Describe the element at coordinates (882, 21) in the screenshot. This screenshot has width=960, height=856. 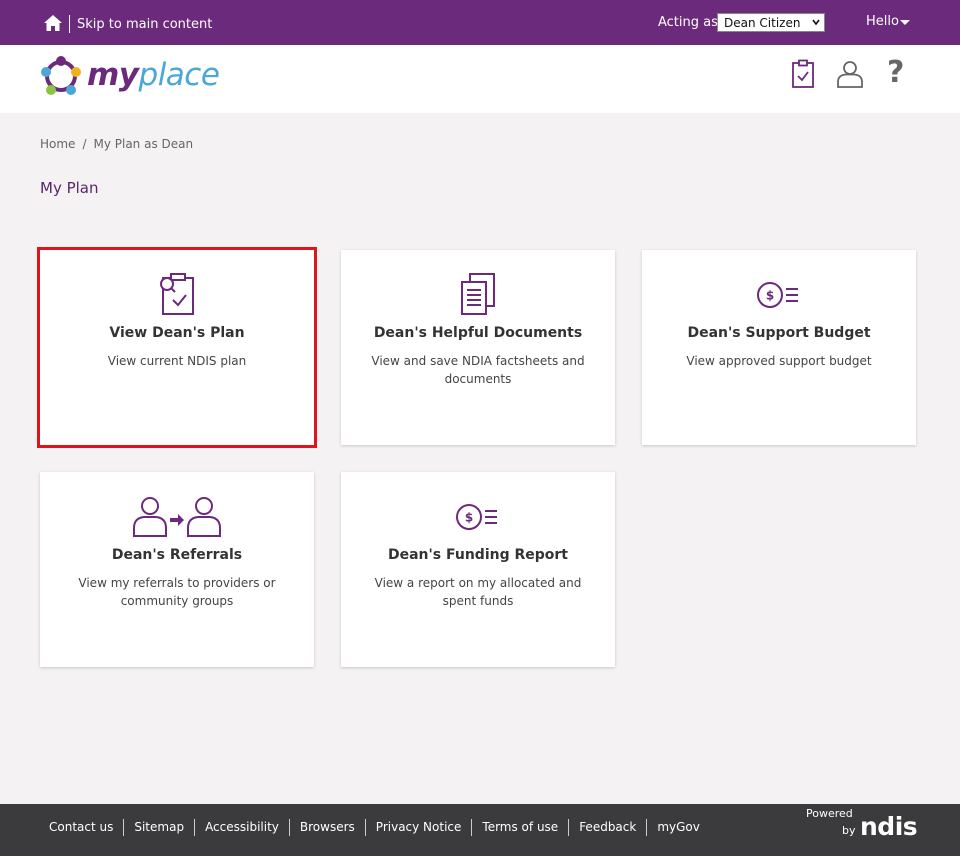
I see `hello-menu: Hello` at that location.